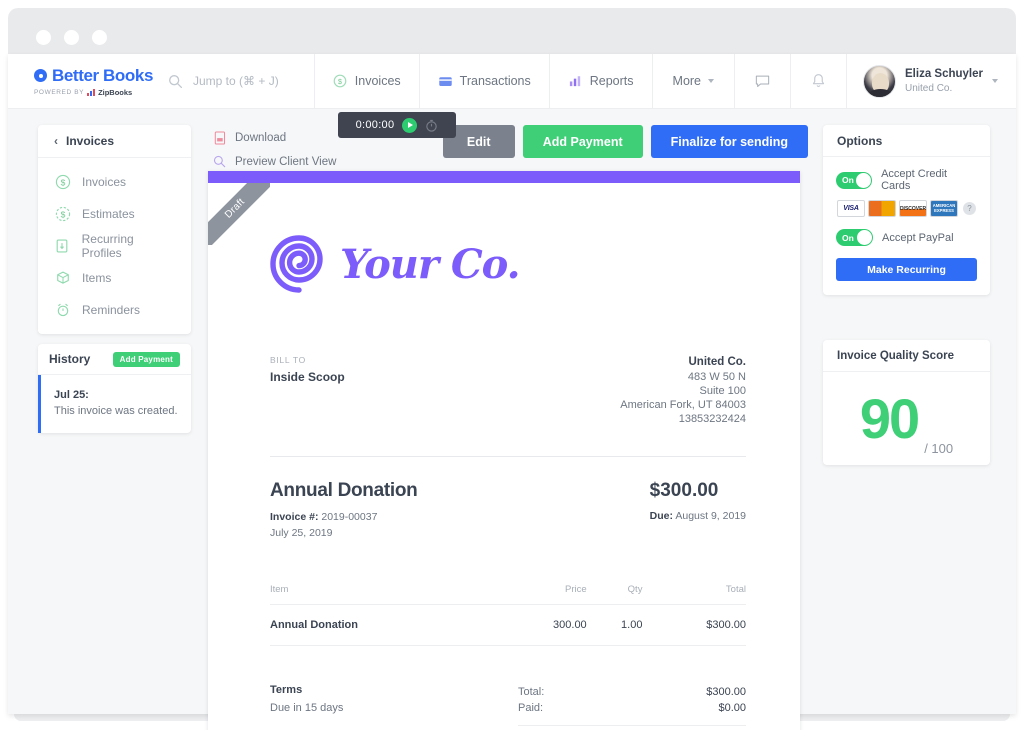  What do you see at coordinates (286, 689) in the screenshot?
I see `terms-label: Terms` at bounding box center [286, 689].